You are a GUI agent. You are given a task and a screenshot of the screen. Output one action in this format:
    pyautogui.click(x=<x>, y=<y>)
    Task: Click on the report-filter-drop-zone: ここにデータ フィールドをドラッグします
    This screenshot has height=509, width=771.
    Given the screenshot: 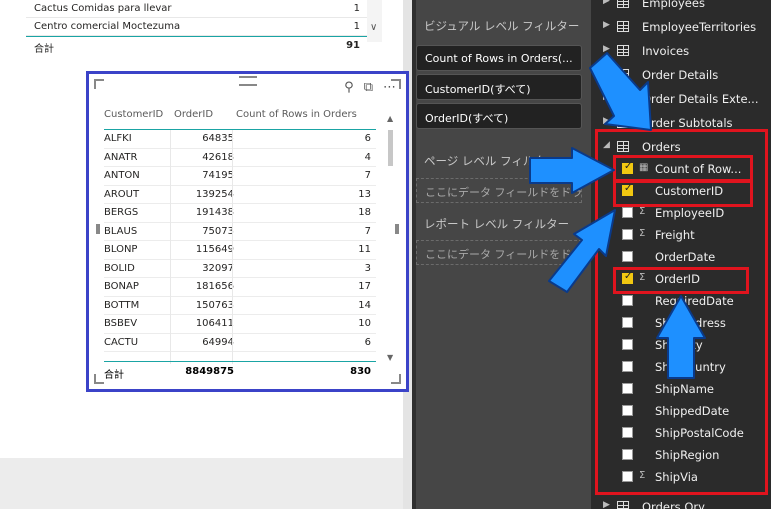 What is the action you would take?
    pyautogui.click(x=499, y=252)
    